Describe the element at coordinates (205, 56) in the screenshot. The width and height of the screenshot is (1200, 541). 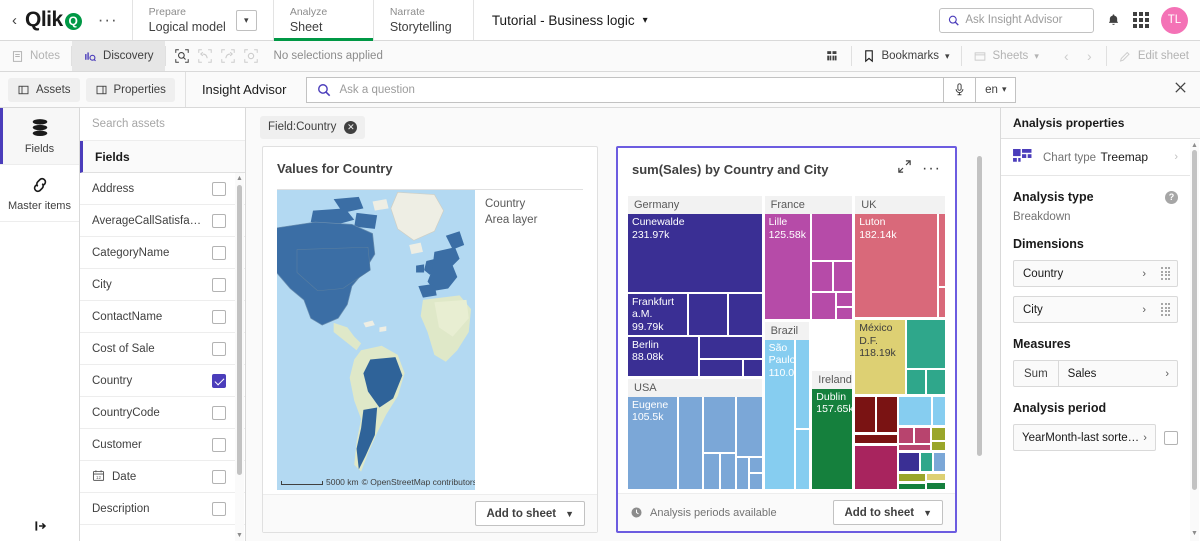
I see `step-back-icon` at that location.